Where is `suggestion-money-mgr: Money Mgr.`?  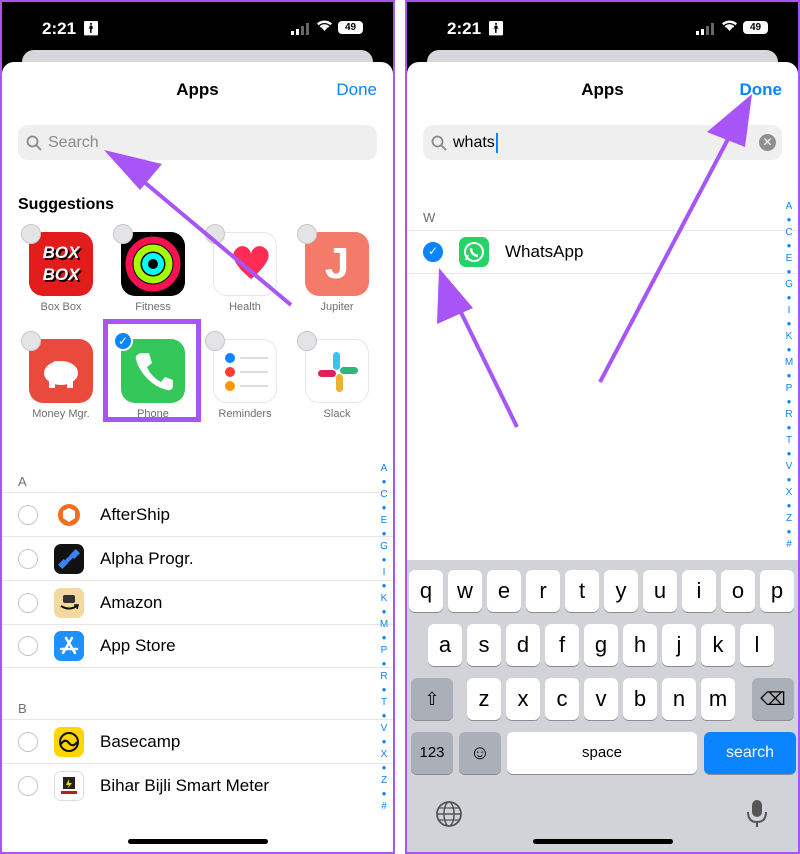
suggestion-money-mgr: Money Mgr. is located at coordinates (61, 375).